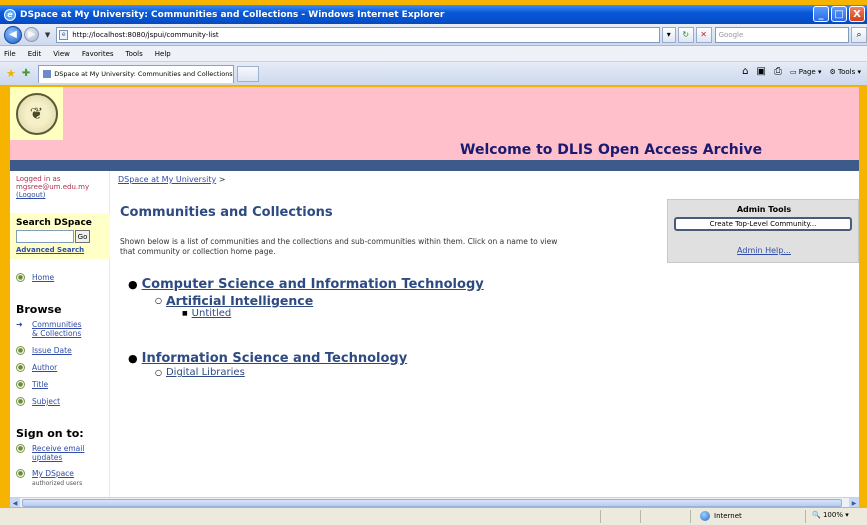 The width and height of the screenshot is (867, 525). I want to click on authorized-users-note: authorized users, so click(57, 483).